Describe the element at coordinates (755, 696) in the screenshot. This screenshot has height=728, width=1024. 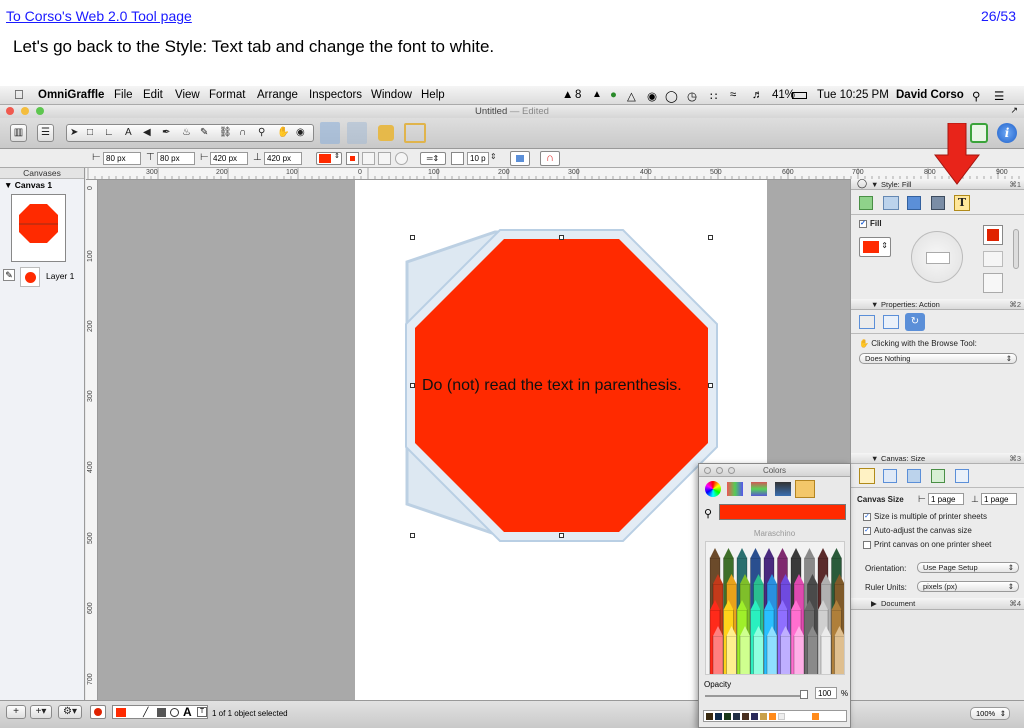
I see `opacity-slider-track` at that location.